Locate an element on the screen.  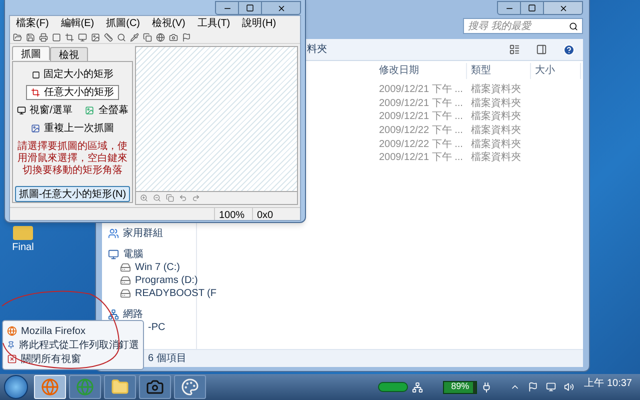
ruler-icon is located at coordinates (108, 37).